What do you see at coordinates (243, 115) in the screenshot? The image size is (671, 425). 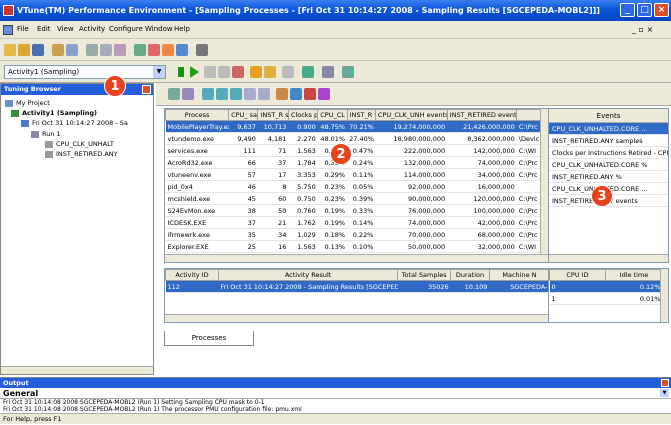 I see `column-header: CPU_ sampl` at bounding box center [243, 115].